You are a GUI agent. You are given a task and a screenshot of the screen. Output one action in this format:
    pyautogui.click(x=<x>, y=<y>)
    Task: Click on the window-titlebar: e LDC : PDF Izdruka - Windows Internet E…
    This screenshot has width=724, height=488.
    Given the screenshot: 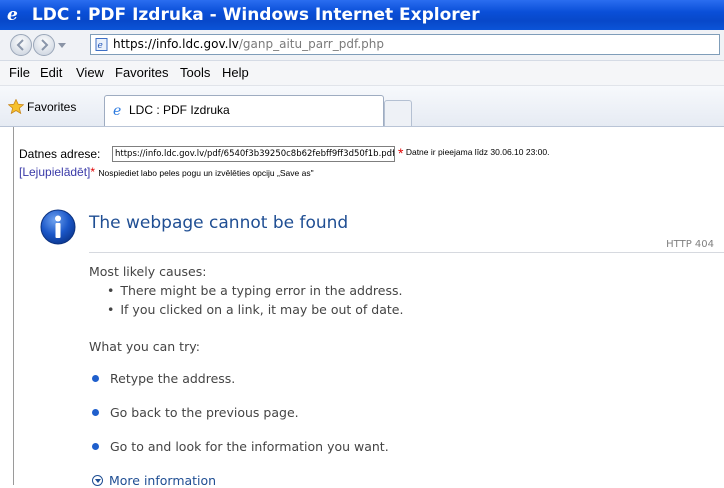 What is the action you would take?
    pyautogui.click(x=362, y=15)
    